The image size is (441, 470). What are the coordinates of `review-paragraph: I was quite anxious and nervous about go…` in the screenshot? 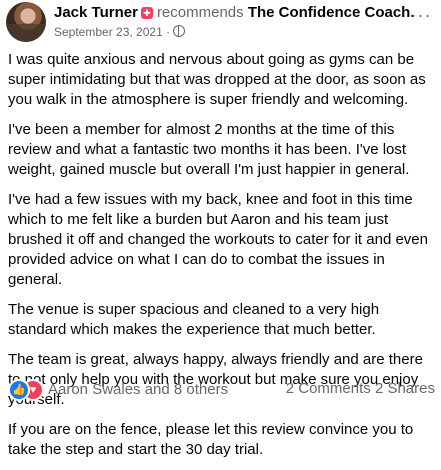 It's located at (217, 79).